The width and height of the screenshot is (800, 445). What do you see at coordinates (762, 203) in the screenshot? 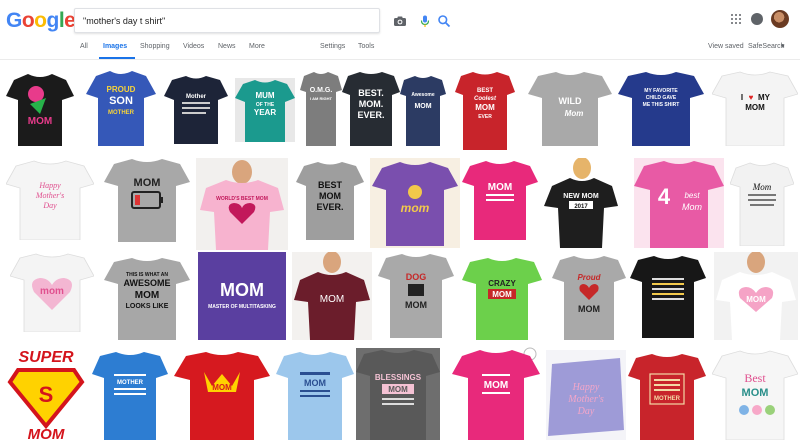
I see `image-result: Mom` at bounding box center [762, 203].